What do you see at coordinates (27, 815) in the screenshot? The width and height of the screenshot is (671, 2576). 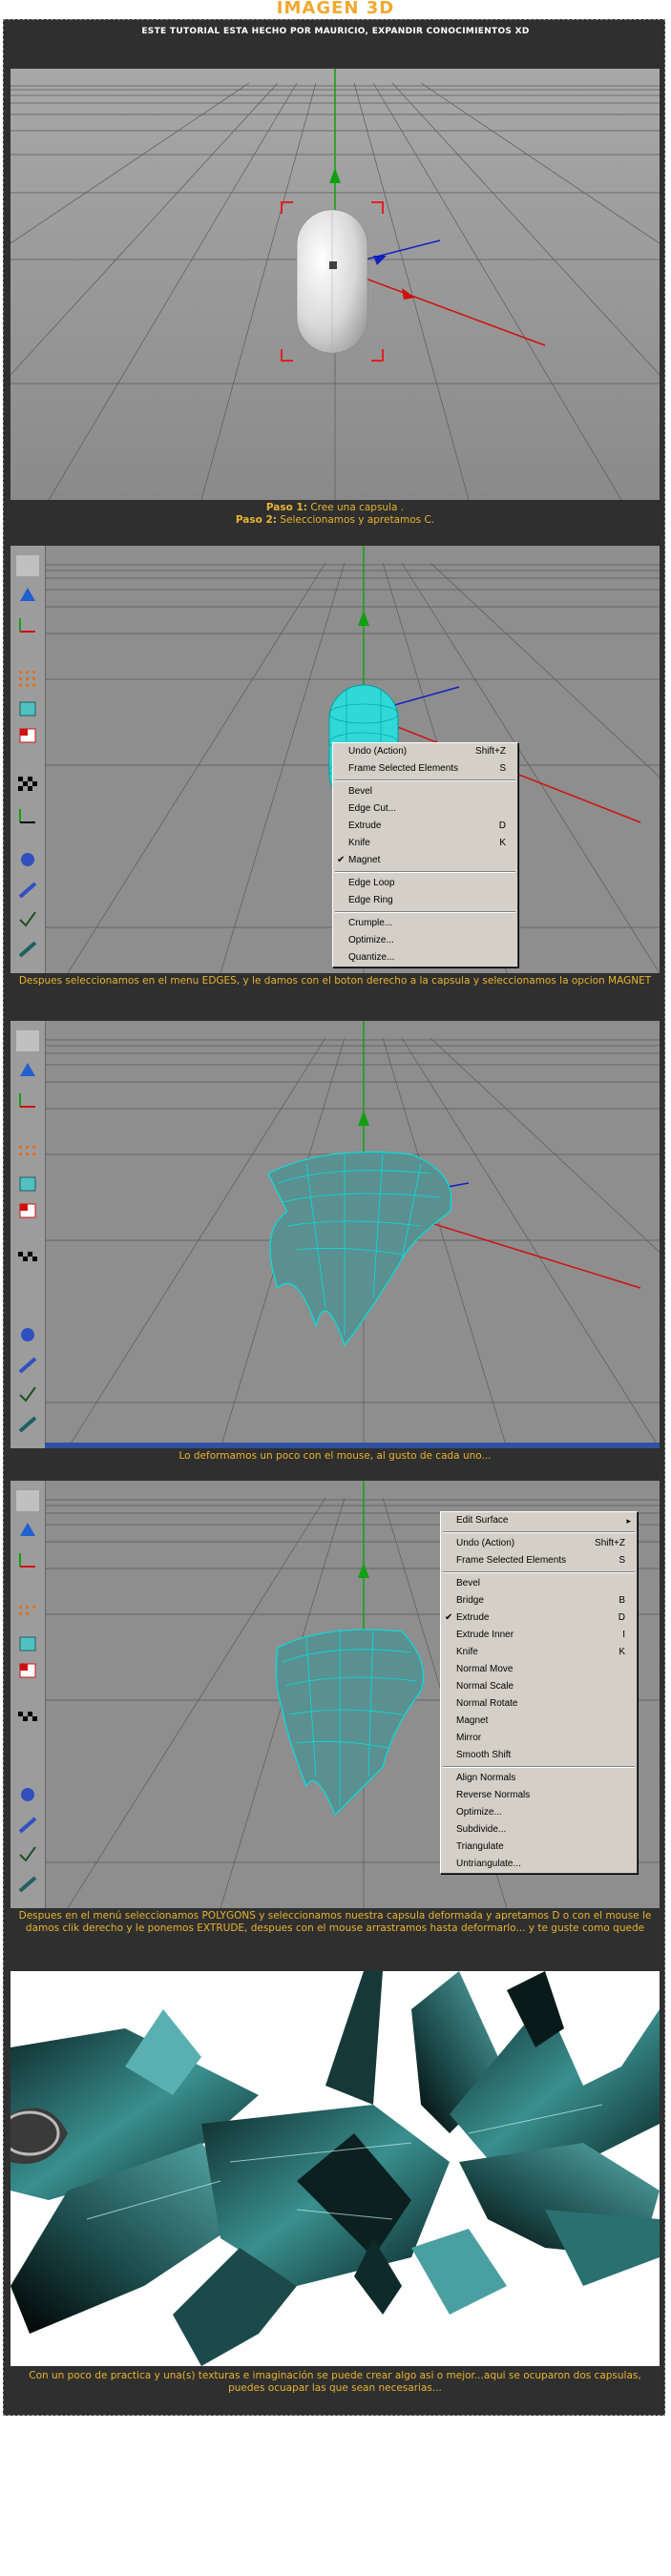 I see `texture-axis-icon` at bounding box center [27, 815].